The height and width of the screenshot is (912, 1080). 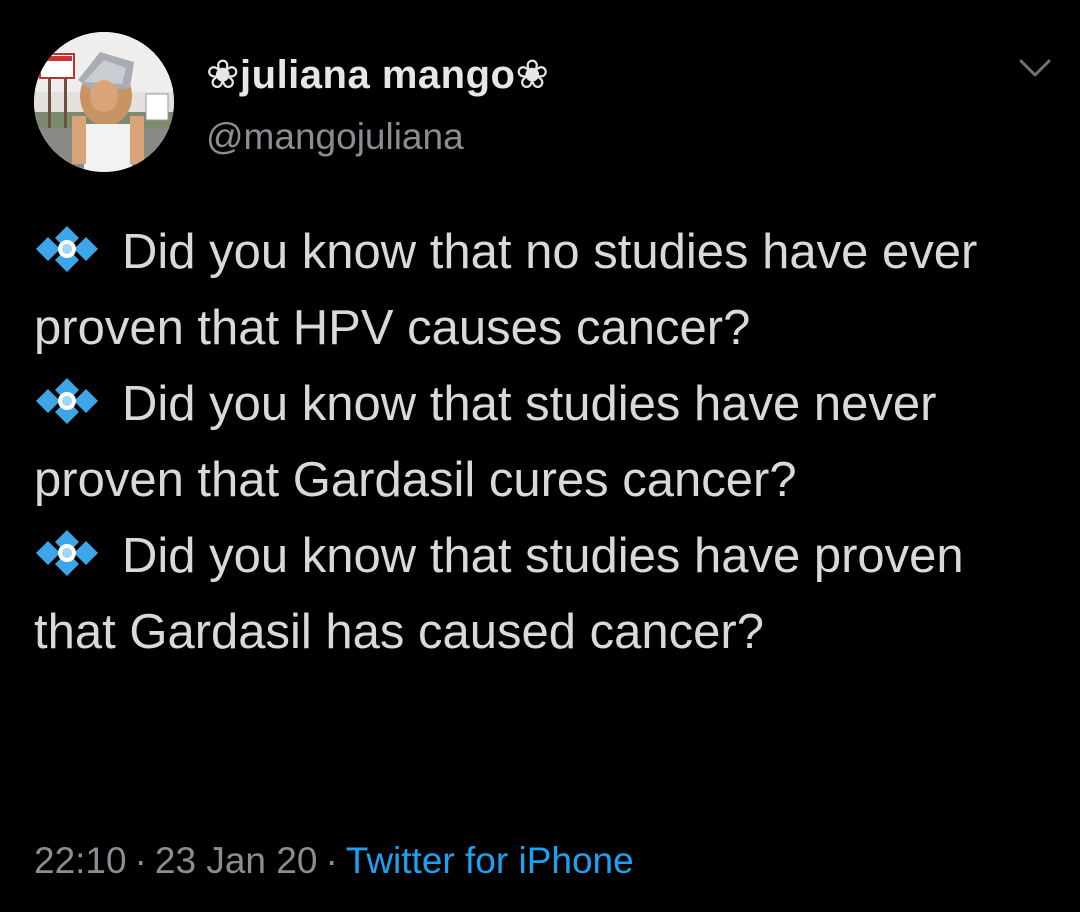 I want to click on handle: @mangojuliana, so click(x=335, y=137).